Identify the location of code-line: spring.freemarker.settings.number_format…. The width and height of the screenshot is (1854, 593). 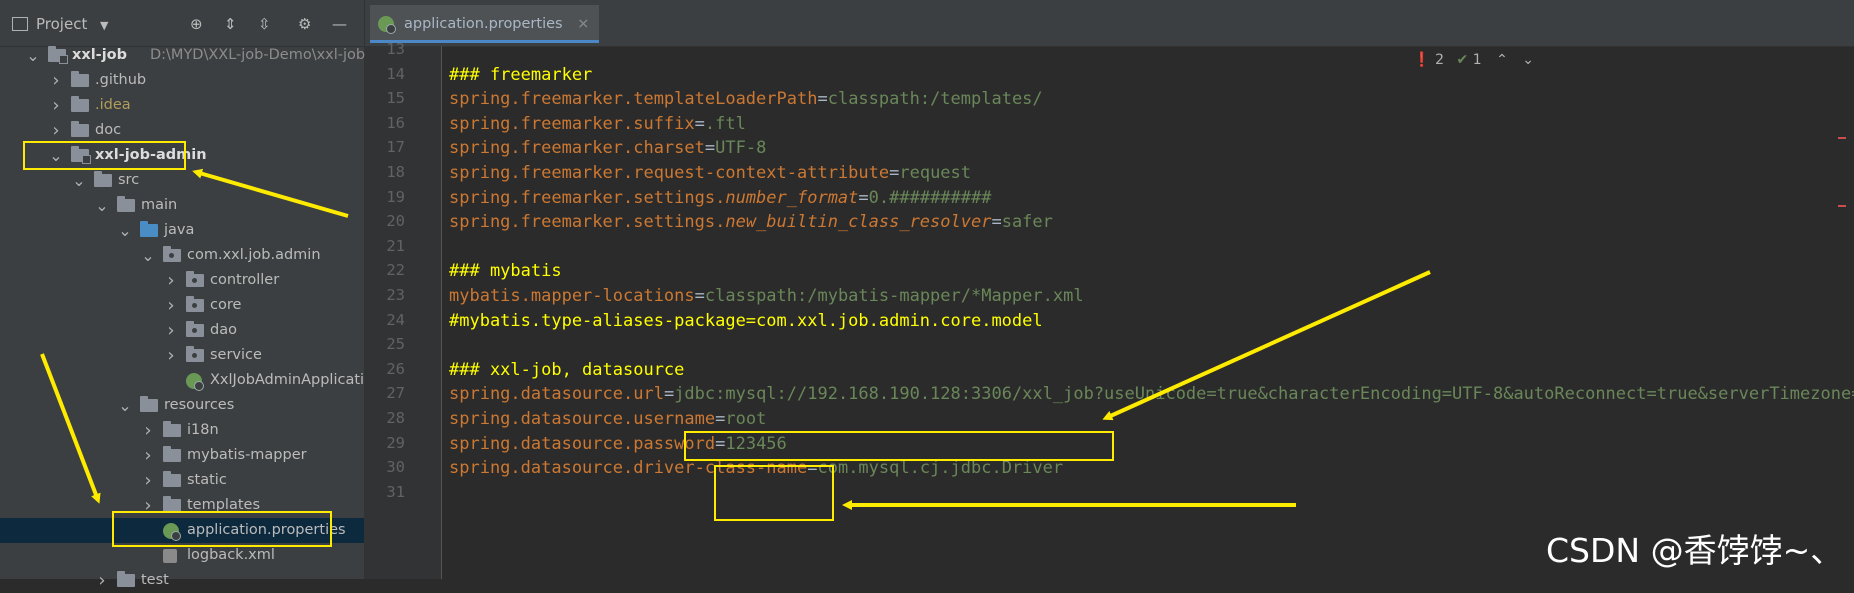
(720, 198).